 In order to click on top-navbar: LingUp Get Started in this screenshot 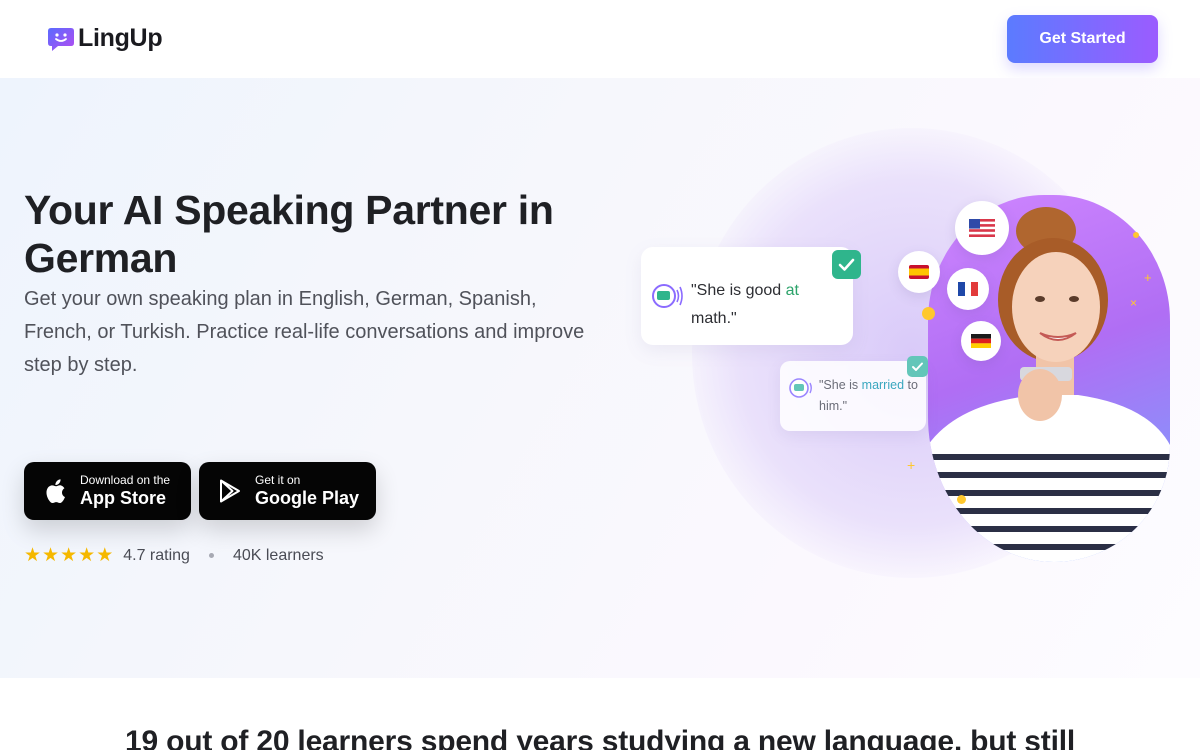, I will do `click(600, 39)`.